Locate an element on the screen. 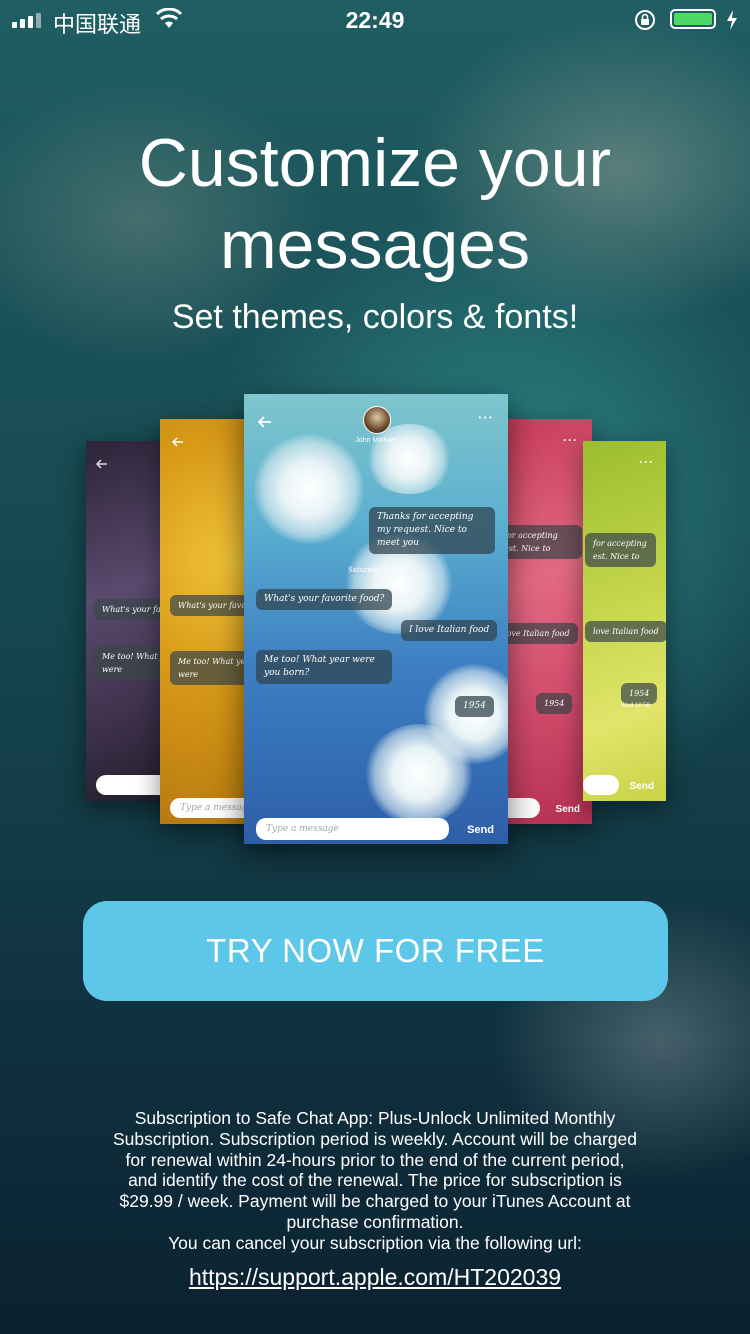 The width and height of the screenshot is (750, 1334). message-bubble: What's your favo is located at coordinates (212, 605).